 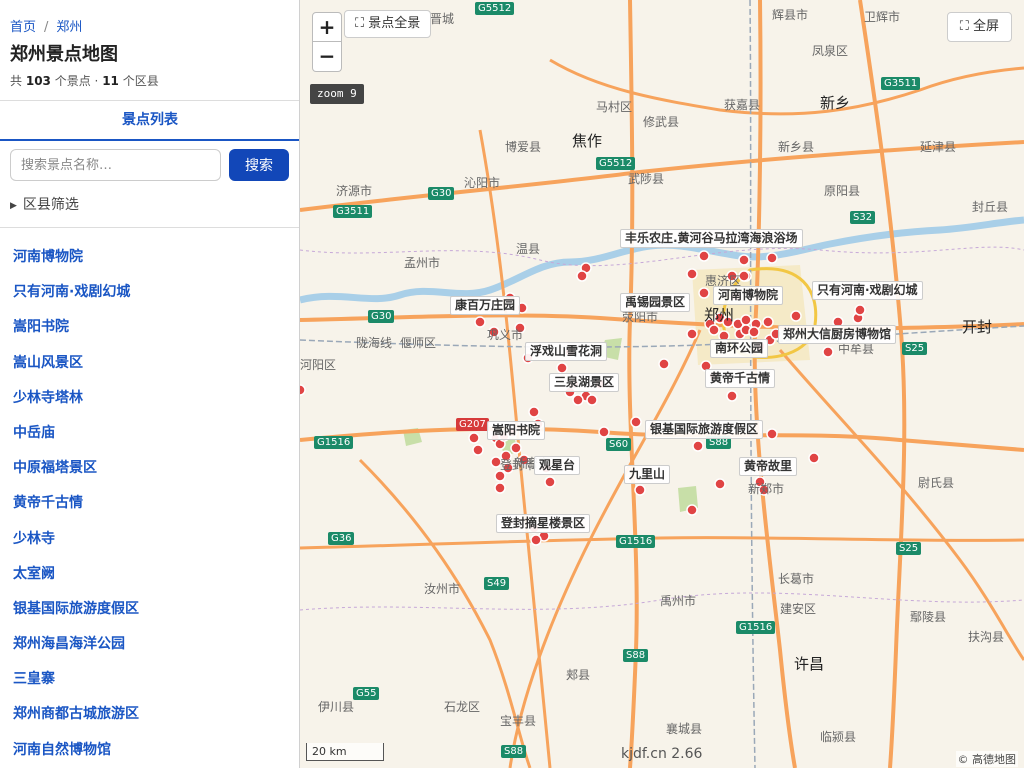 What do you see at coordinates (516, 430) in the screenshot?
I see `map-poi-label: 嵩阳书院` at bounding box center [516, 430].